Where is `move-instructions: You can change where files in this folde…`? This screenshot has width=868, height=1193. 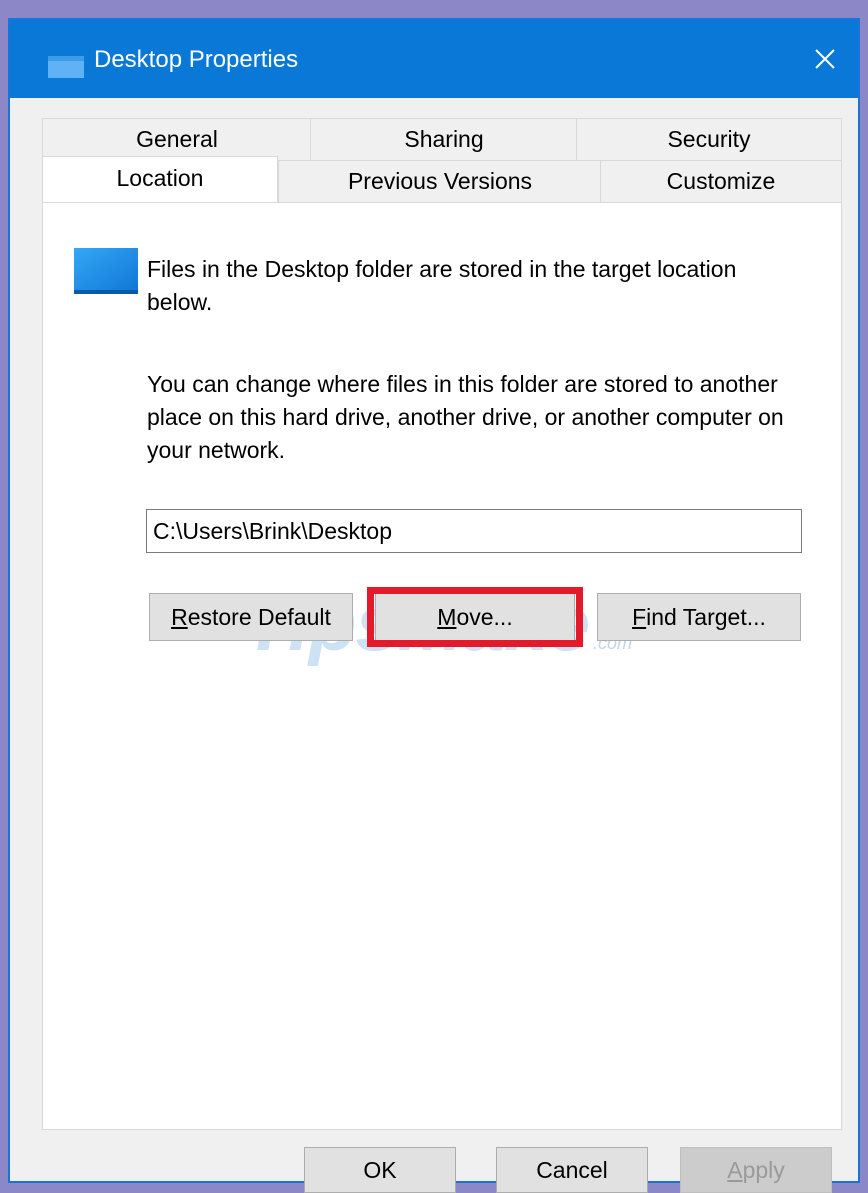 move-instructions: You can change where files in this folde… is located at coordinates (465, 417).